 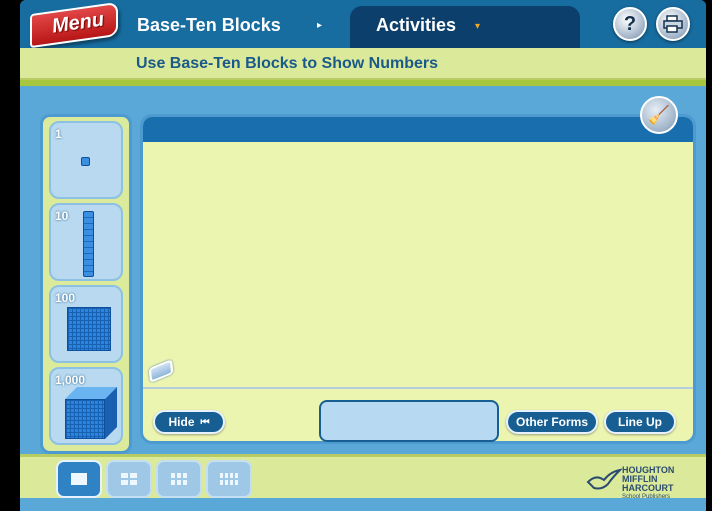 I want to click on logo-line-3: HARCOURT, so click(x=648, y=488).